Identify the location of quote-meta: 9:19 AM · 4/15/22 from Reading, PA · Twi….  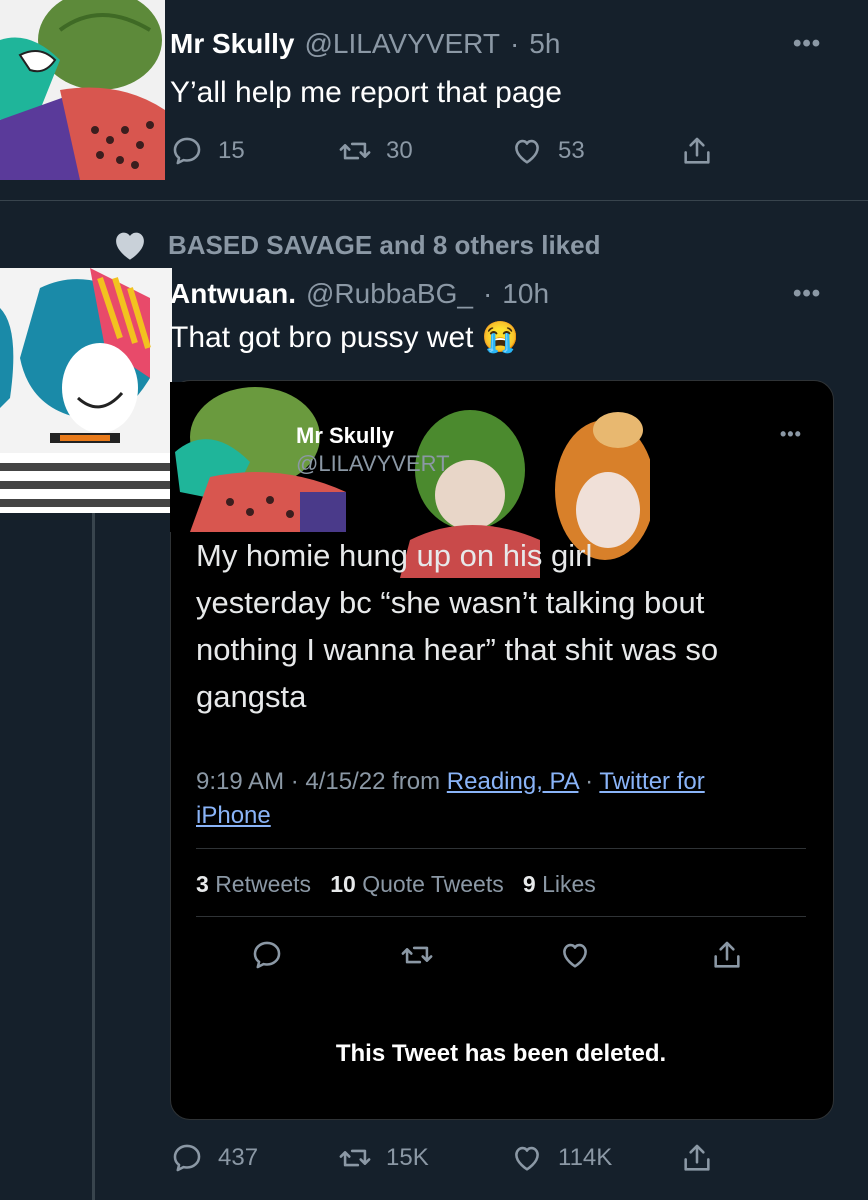
(506, 799).